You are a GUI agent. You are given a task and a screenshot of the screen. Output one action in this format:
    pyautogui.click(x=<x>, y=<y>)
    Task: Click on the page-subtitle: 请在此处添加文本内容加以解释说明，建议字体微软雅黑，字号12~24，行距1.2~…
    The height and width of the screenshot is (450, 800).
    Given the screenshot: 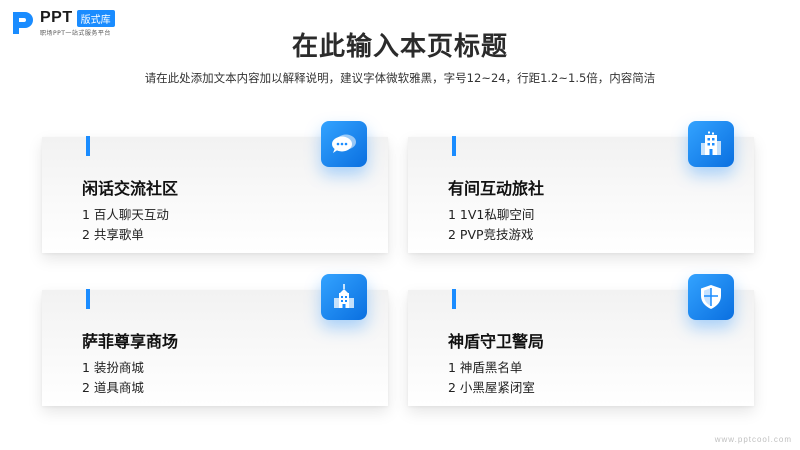 What is the action you would take?
    pyautogui.click(x=400, y=78)
    